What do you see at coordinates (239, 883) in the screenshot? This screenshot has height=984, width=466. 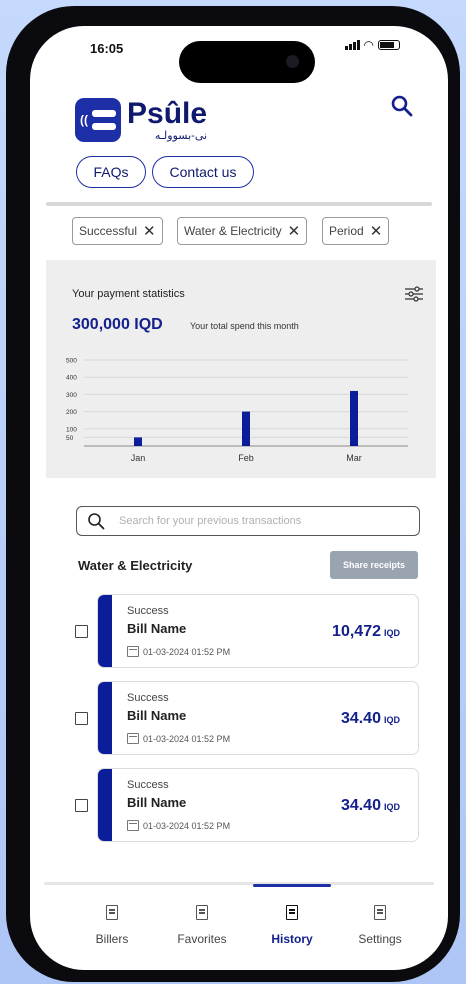 I see `bottom-nav-divider` at bounding box center [239, 883].